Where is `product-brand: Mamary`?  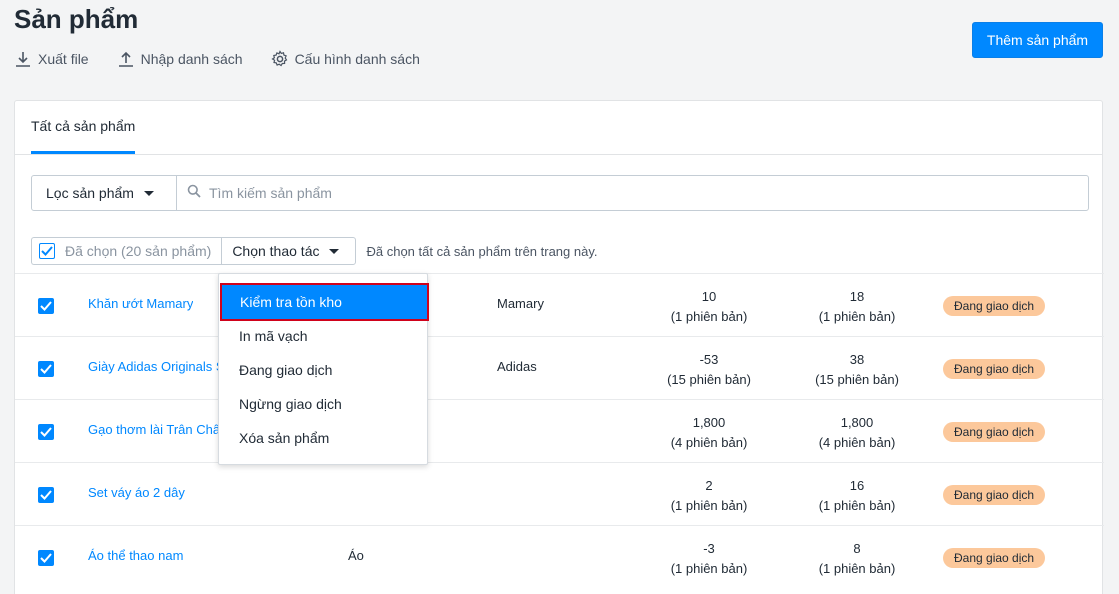 product-brand: Mamary is located at coordinates (520, 303).